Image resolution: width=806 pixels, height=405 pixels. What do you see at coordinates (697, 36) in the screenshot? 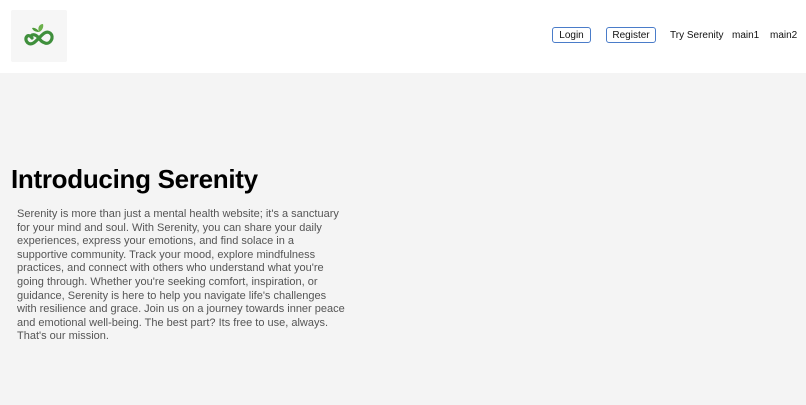
I see `nav-link-try-serenity: Try Serenity` at bounding box center [697, 36].